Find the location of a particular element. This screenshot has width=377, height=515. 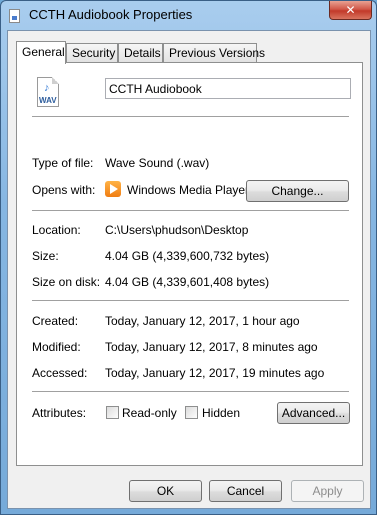

accessed-label: Accessed: is located at coordinates (60, 373).